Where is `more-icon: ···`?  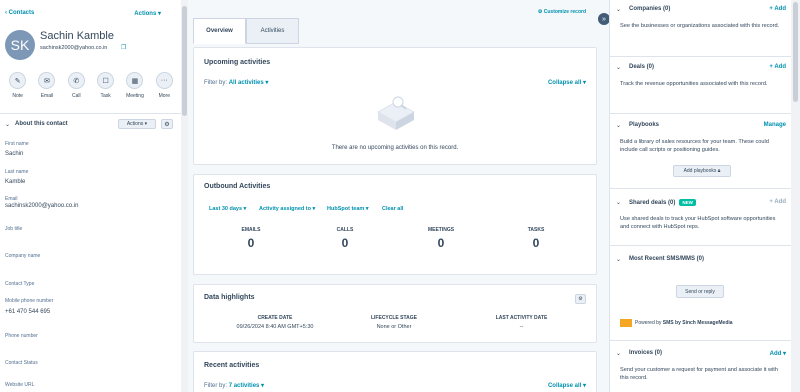 more-icon: ··· is located at coordinates (164, 80).